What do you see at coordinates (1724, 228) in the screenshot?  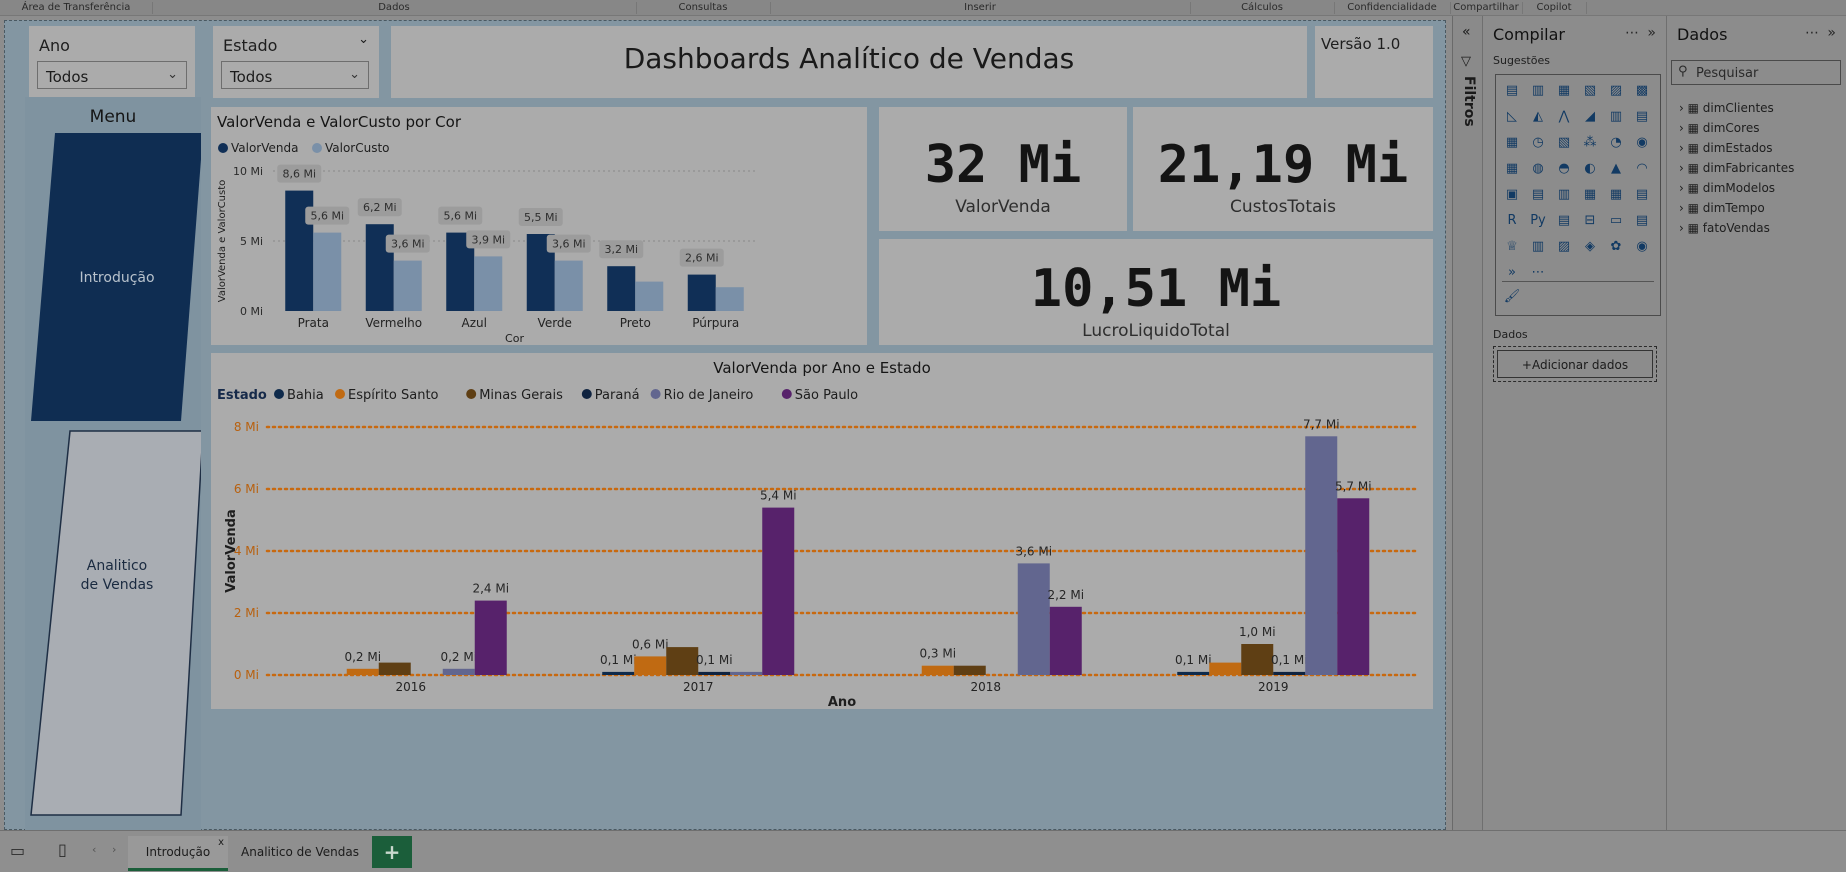 I see `table-item: › ▦ fatoVendas` at bounding box center [1724, 228].